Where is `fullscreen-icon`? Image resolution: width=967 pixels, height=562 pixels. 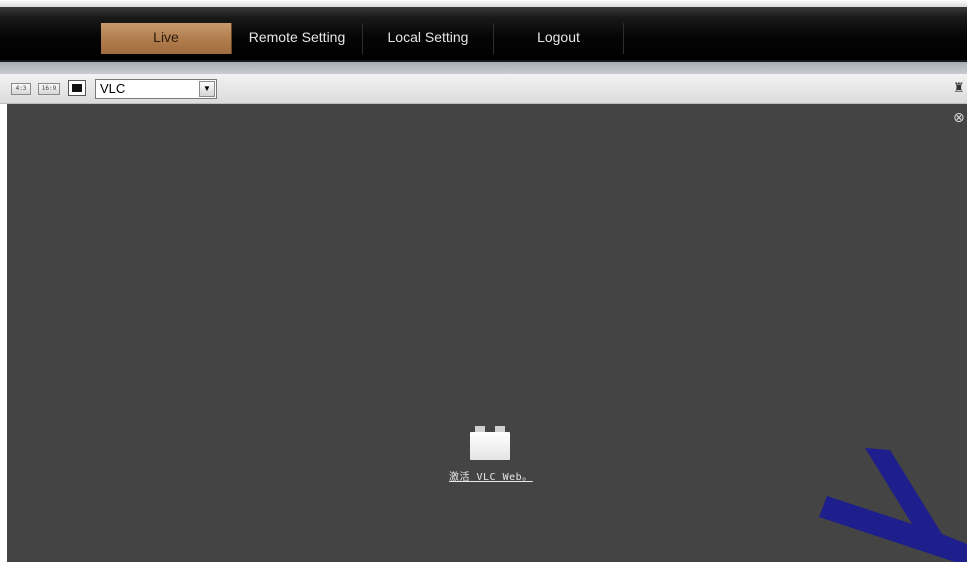
fullscreen-icon is located at coordinates (77, 88).